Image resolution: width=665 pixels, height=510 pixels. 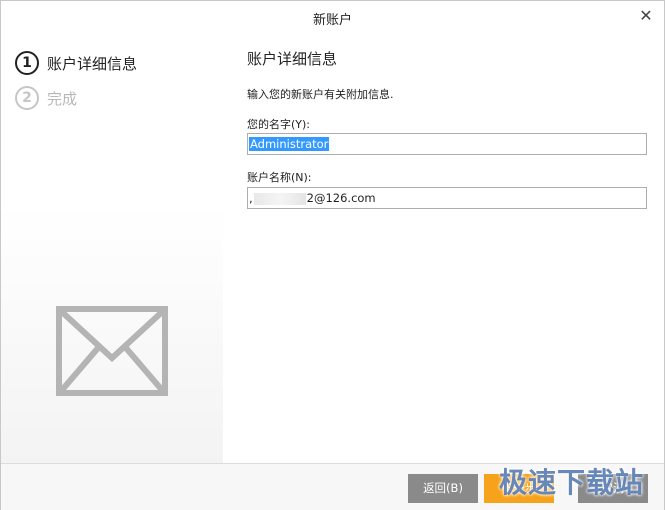 What do you see at coordinates (443, 488) in the screenshot?
I see `back-button: 返回(B)` at bounding box center [443, 488].